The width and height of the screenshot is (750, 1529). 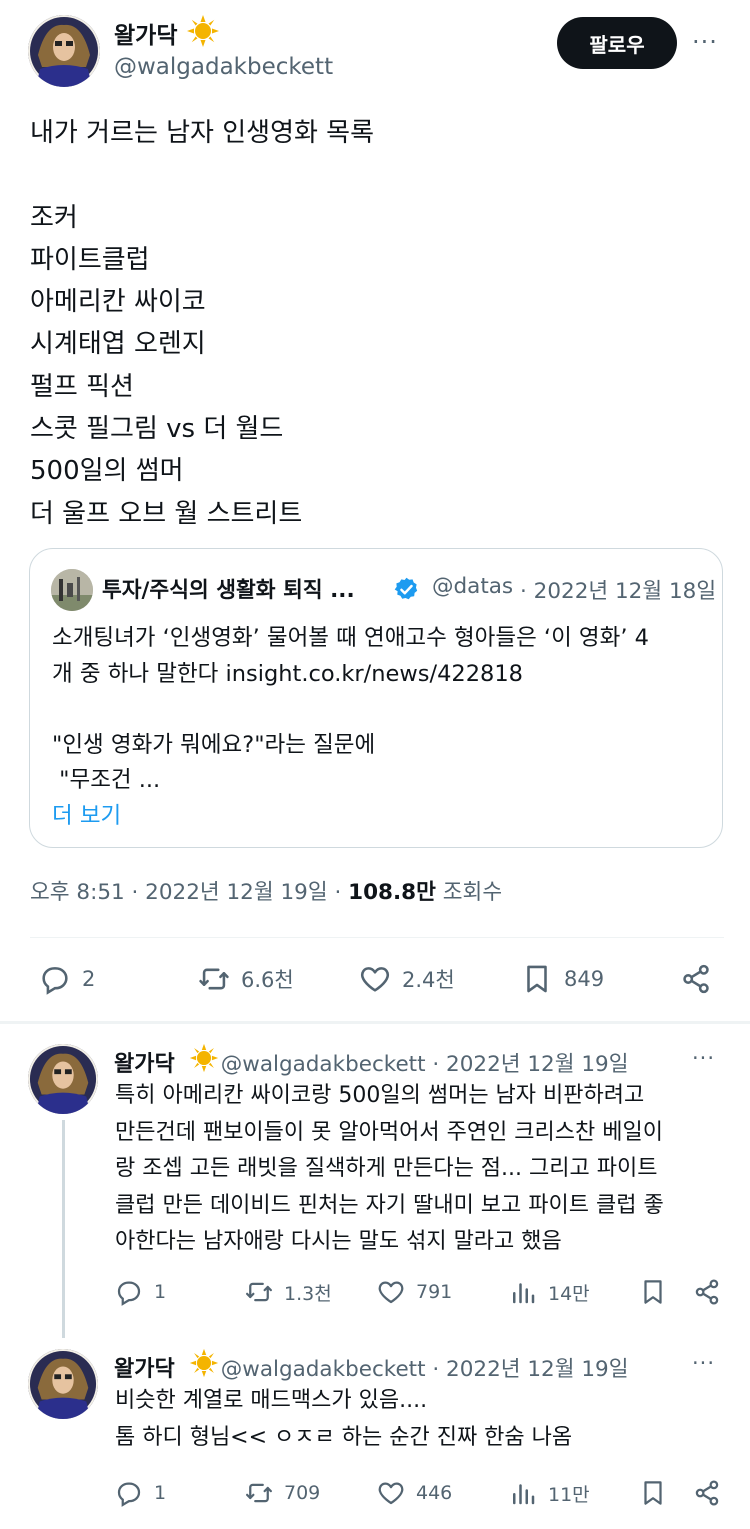 What do you see at coordinates (389, 1132) in the screenshot?
I see `reply-line: 만든건데 팬보이들이 못 알아먹어서 주연인 크리스찬 베일이` at bounding box center [389, 1132].